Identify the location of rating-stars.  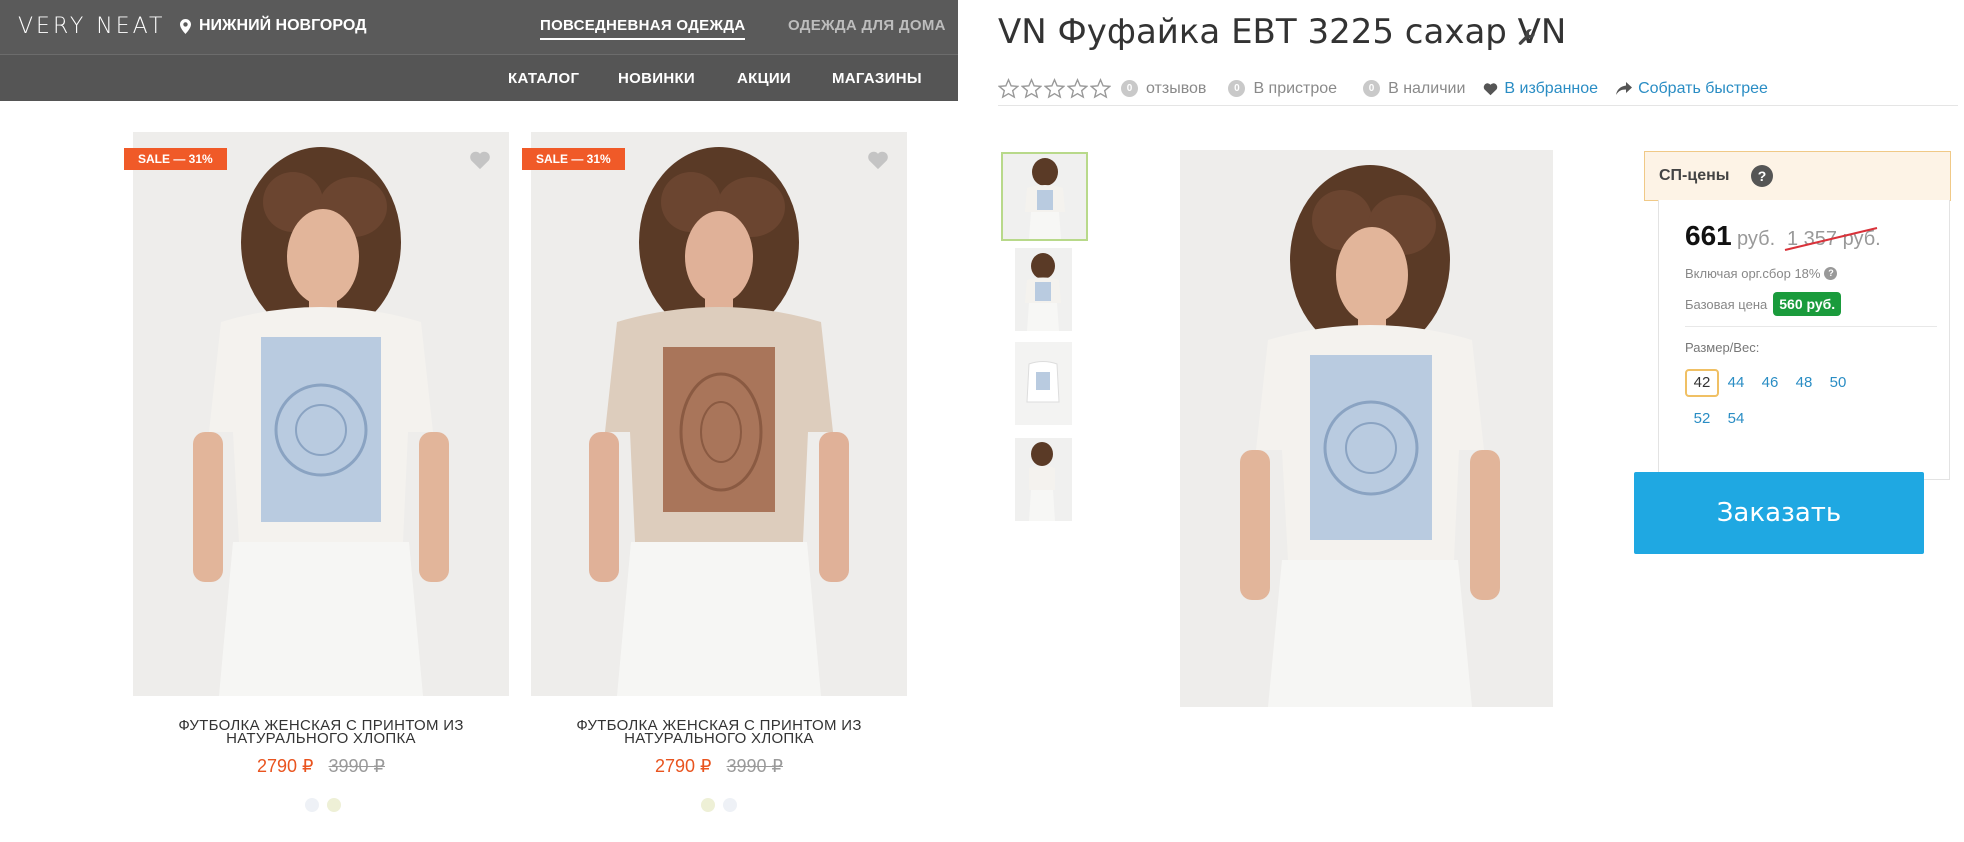
(1055, 88).